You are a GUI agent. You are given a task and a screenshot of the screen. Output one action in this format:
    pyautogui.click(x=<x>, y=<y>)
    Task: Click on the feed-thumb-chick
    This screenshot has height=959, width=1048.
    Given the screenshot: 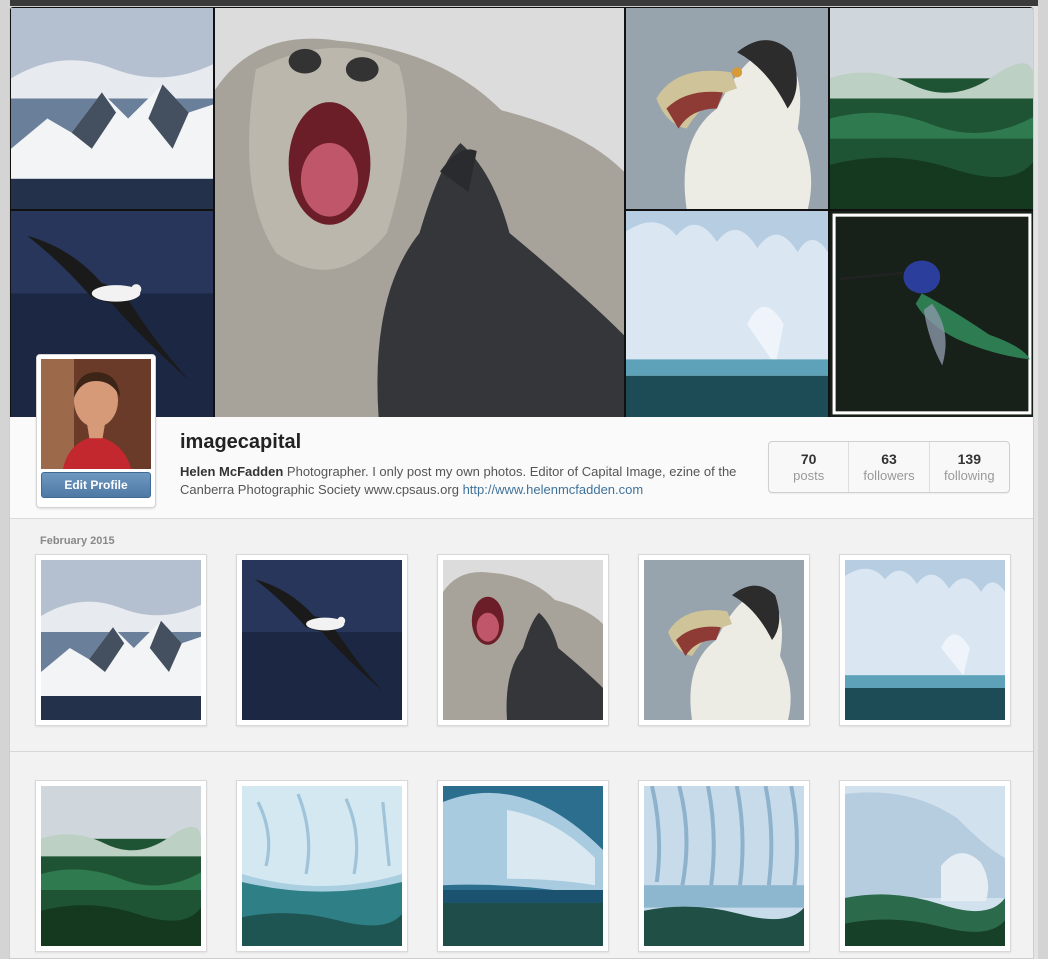 What is the action you would take?
    pyautogui.click(x=724, y=640)
    